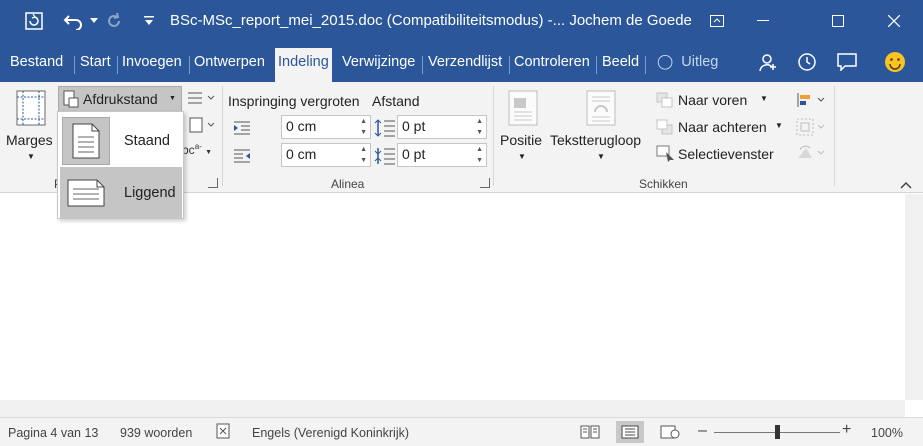 This screenshot has width=923, height=446. I want to click on group-objects-icon, so click(811, 128).